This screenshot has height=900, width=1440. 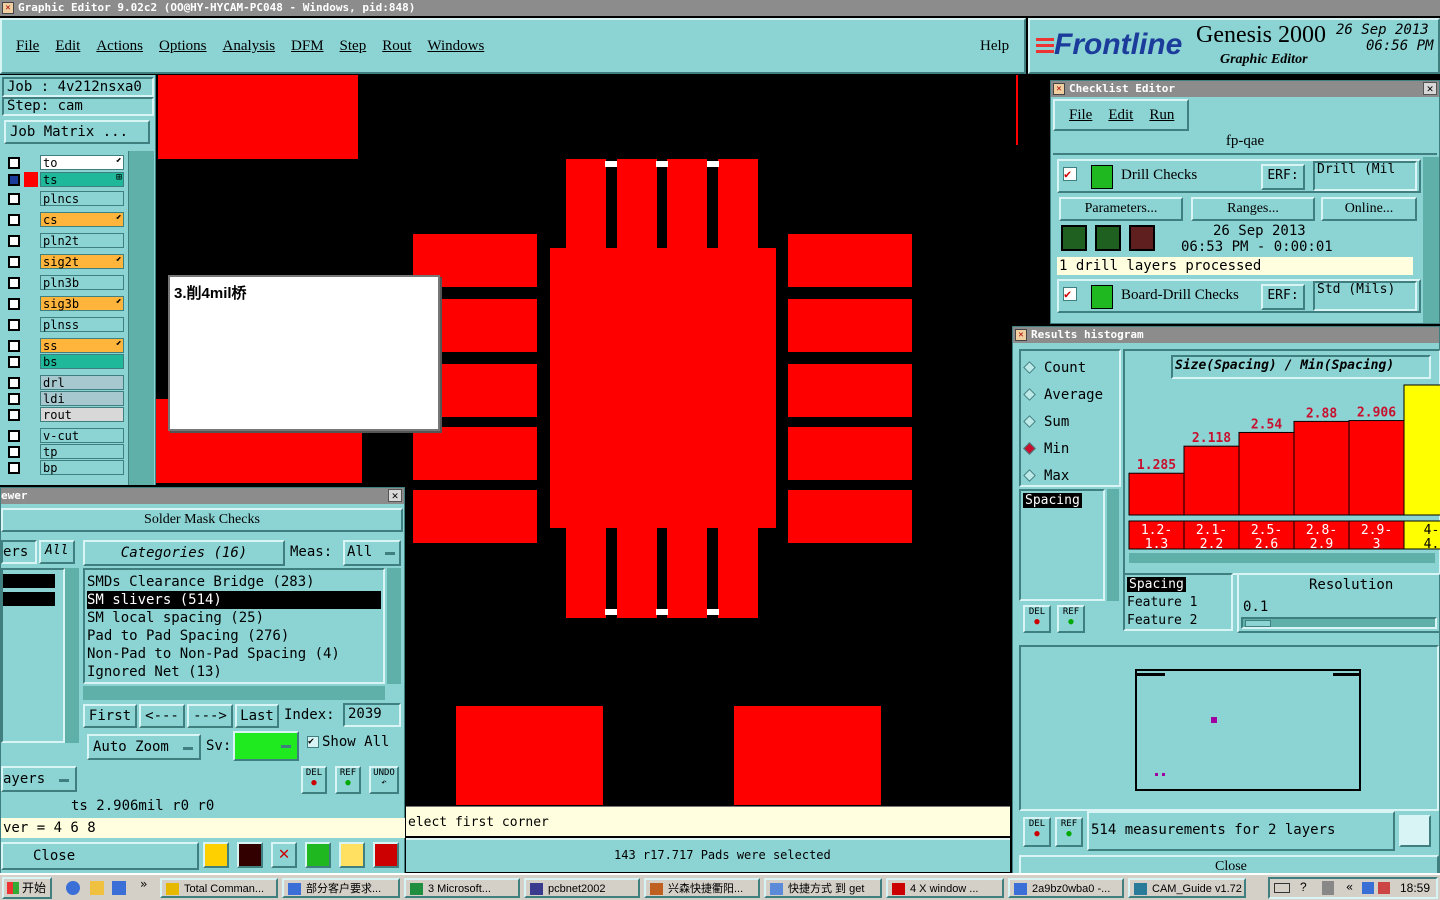 I want to click on layer-row-sig3b: sig3b ⬋, so click(x=65, y=304).